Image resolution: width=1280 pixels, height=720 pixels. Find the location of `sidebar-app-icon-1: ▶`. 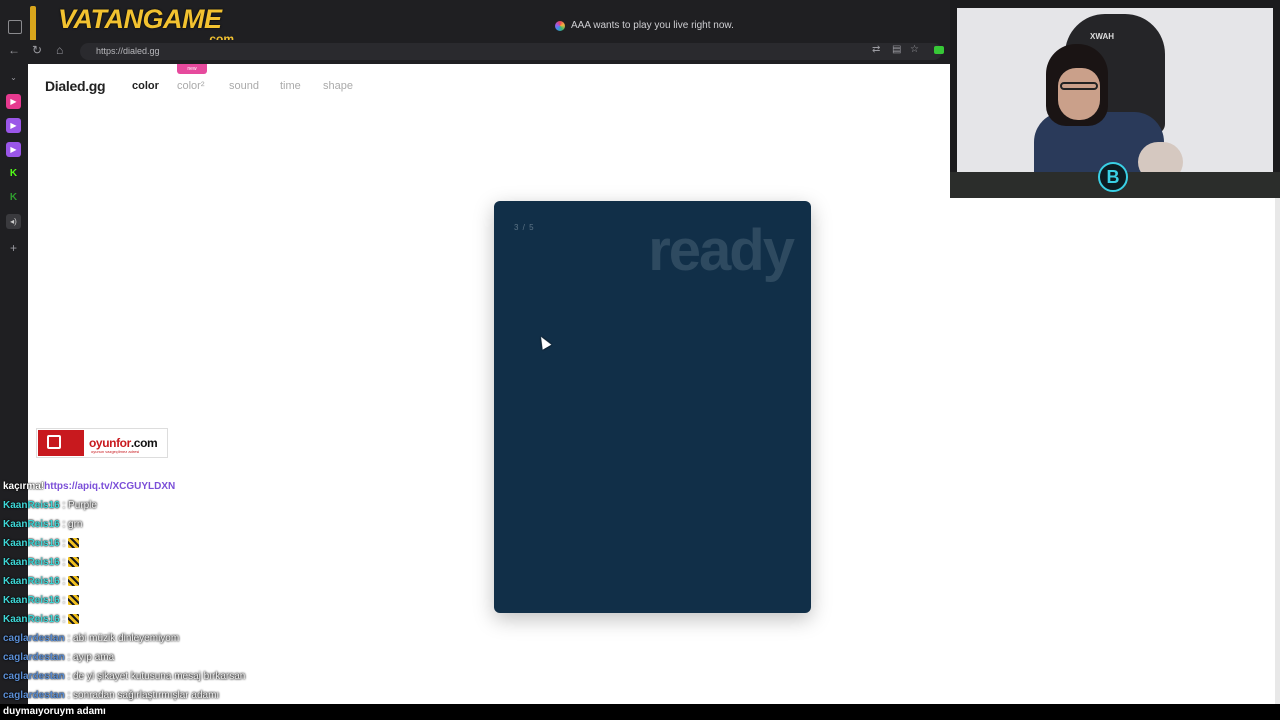

sidebar-app-icon-1: ▶ is located at coordinates (13, 101).